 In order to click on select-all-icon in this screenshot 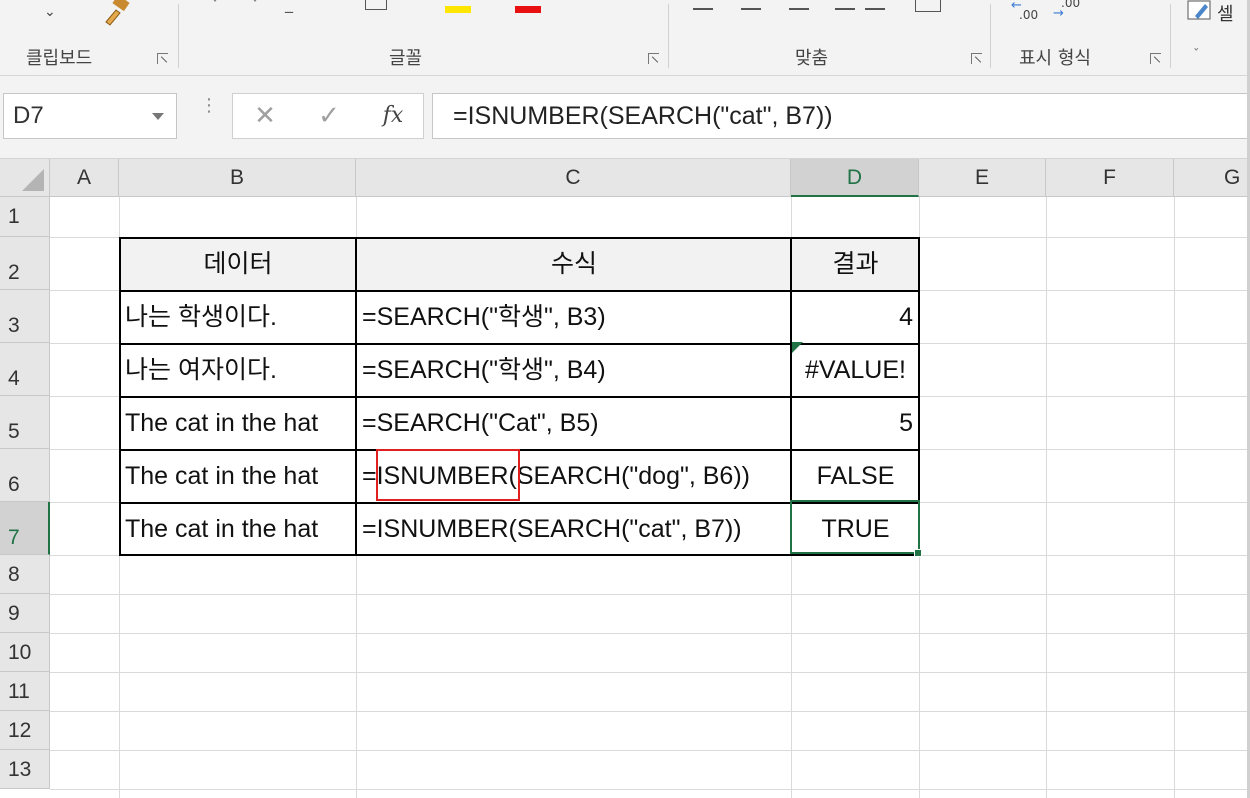, I will do `click(33, 180)`.